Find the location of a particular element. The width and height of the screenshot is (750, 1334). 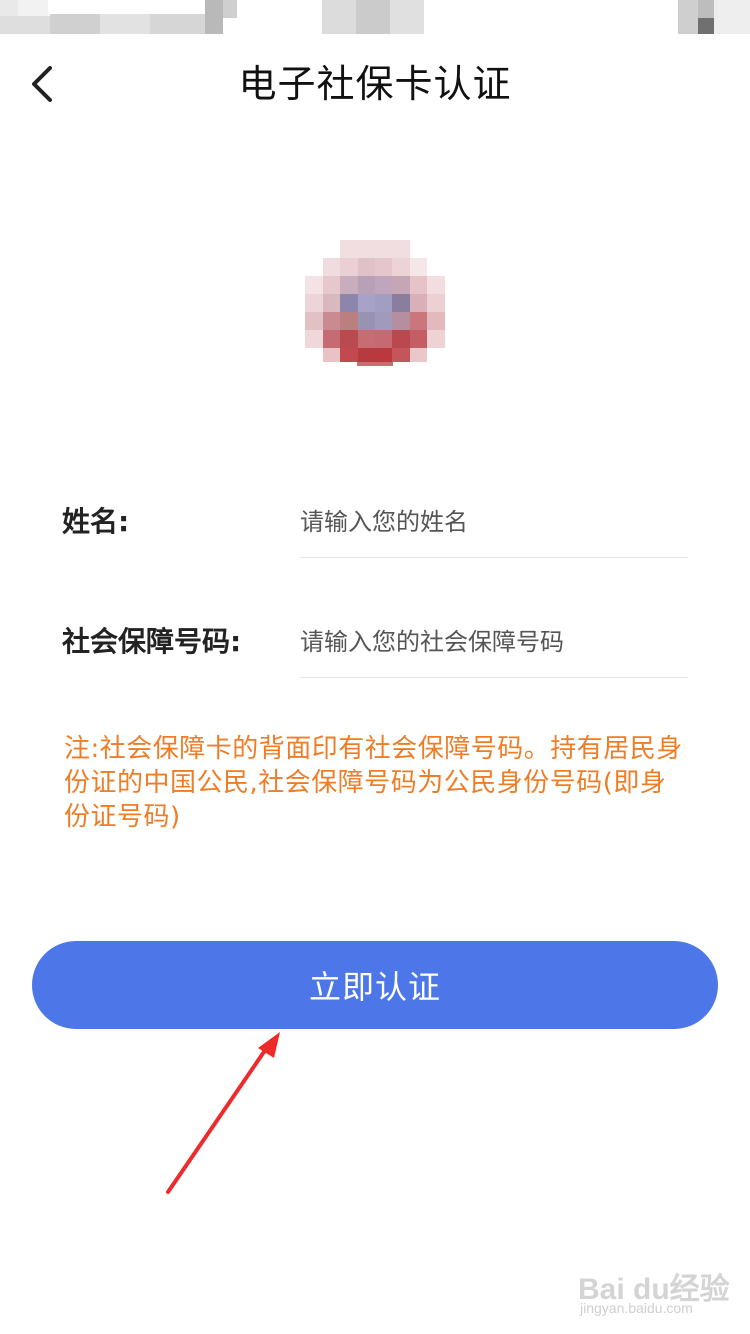

name-input is located at coordinates (494, 522).